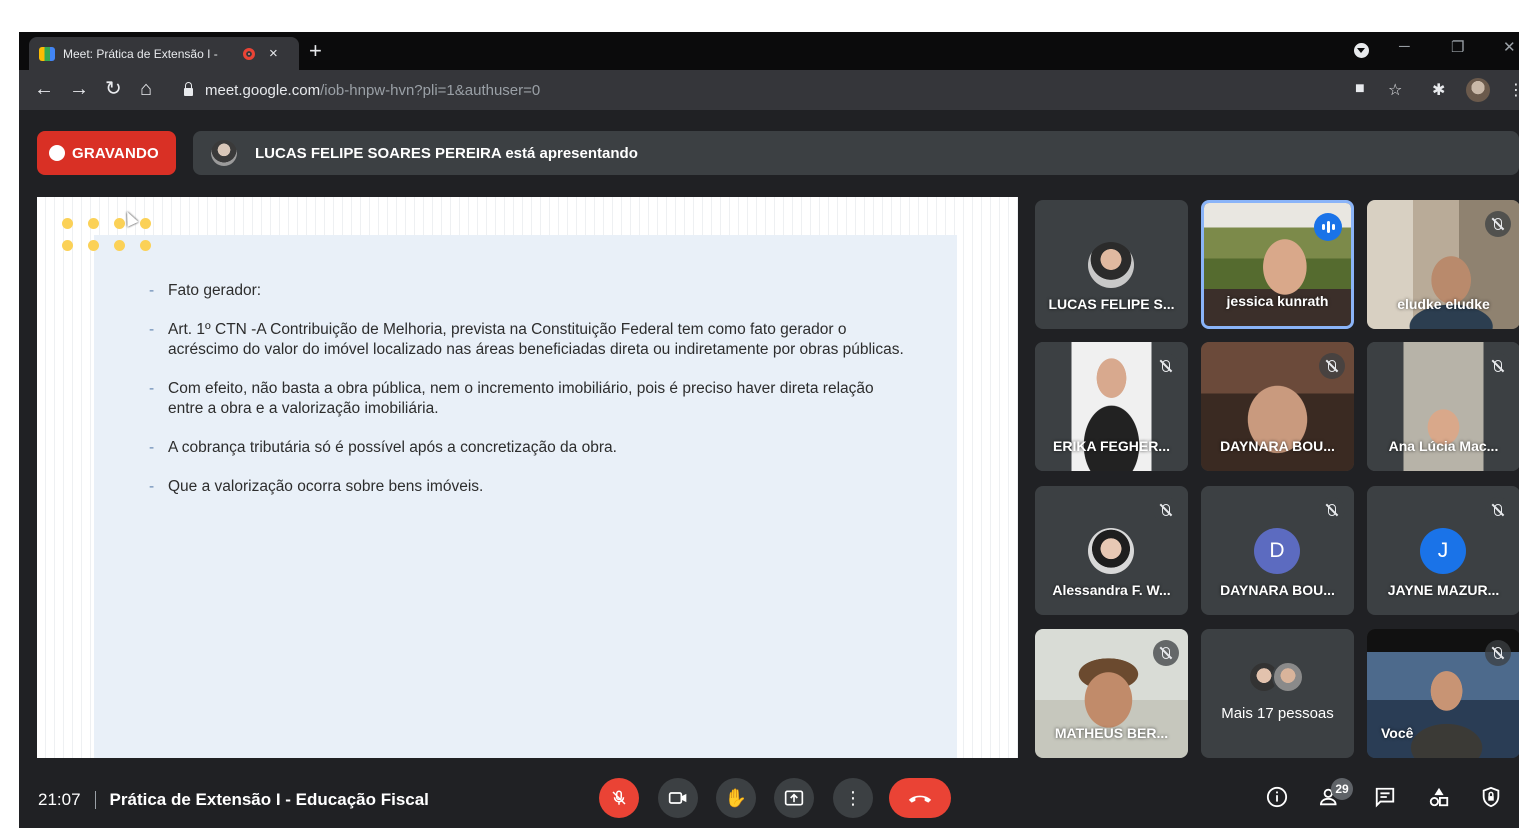 The height and width of the screenshot is (828, 1519). I want to click on self-view-tile: Você, so click(1443, 693).